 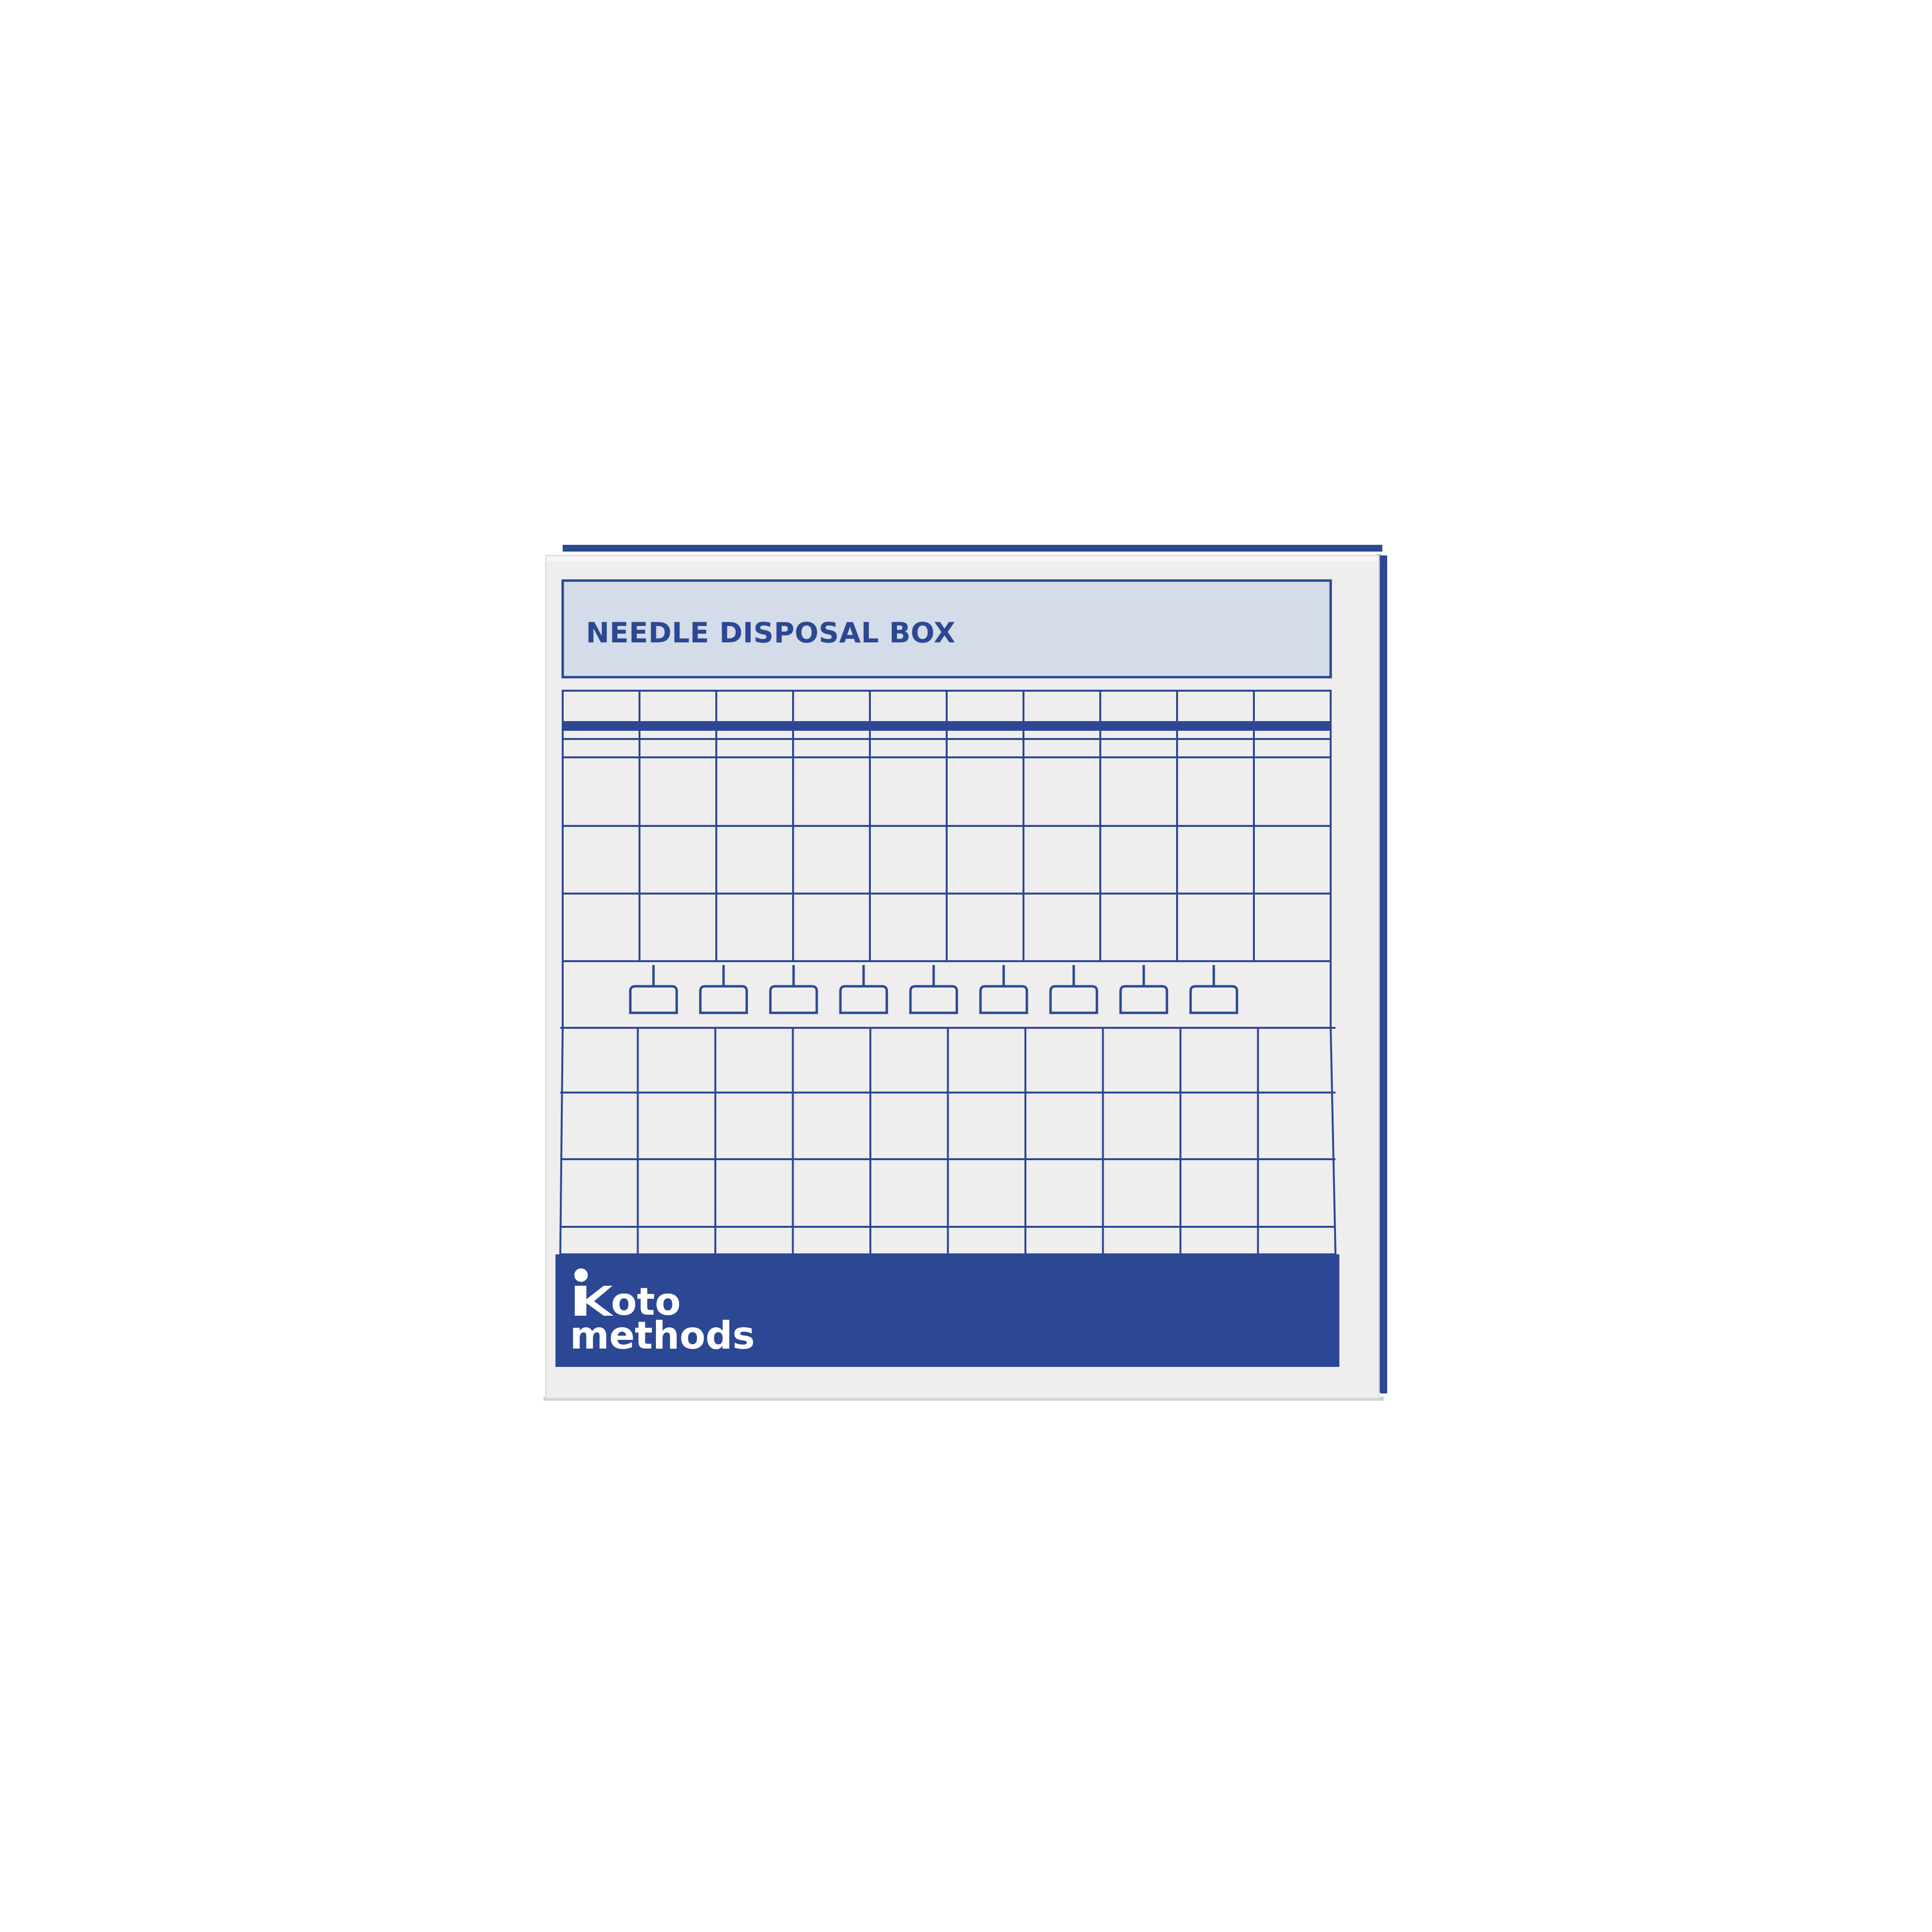 I want to click on brand-band: oto methods, so click(x=947, y=1310).